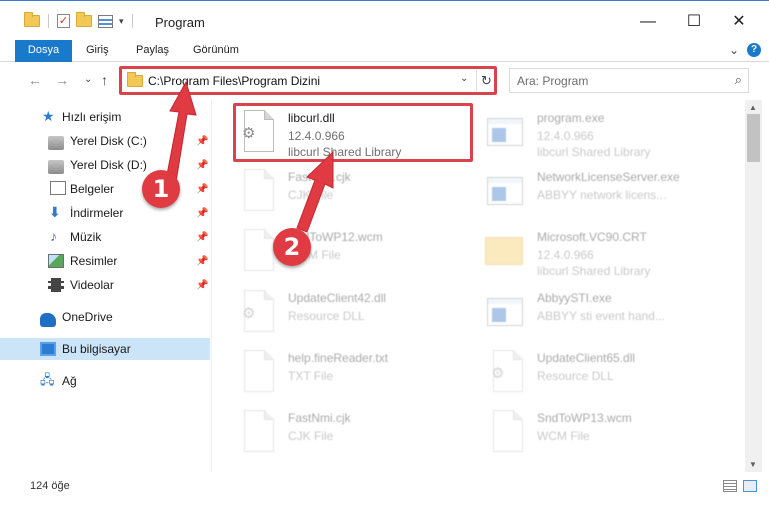 The height and width of the screenshot is (514, 769). I want to click on annotation-arrows, so click(249, 156).